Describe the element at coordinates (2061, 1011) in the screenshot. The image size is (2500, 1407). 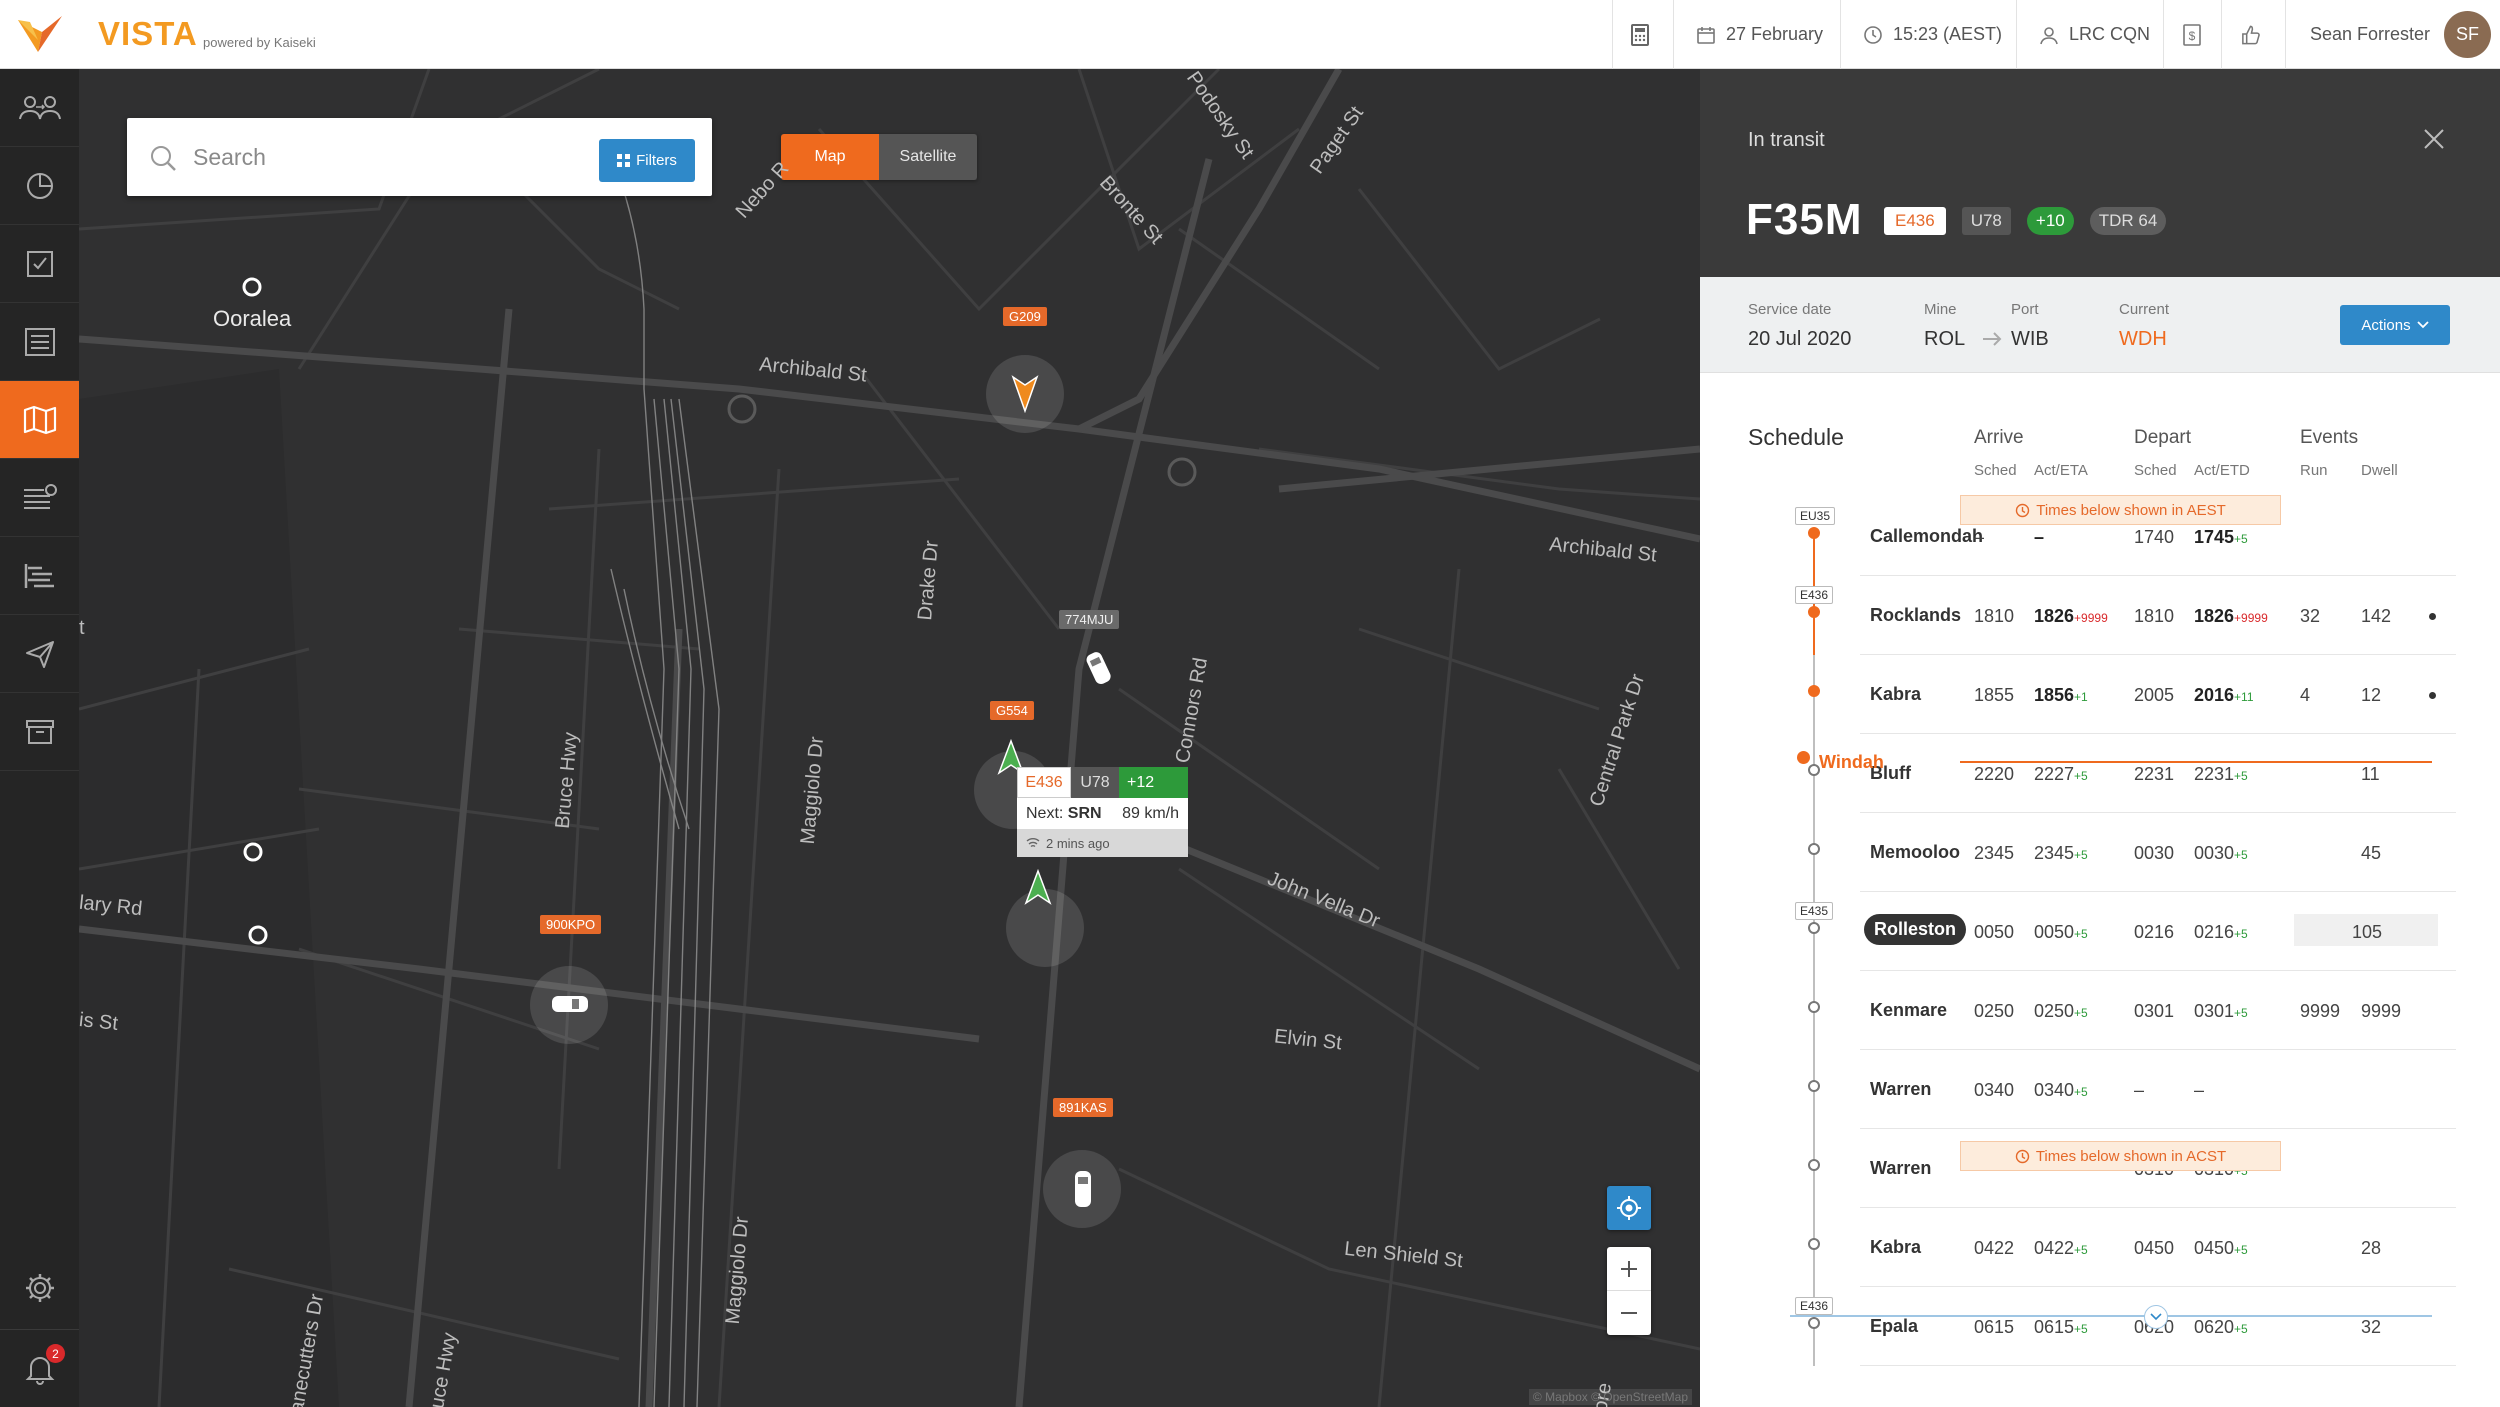
I see `arrive-actual: 0250+5` at that location.